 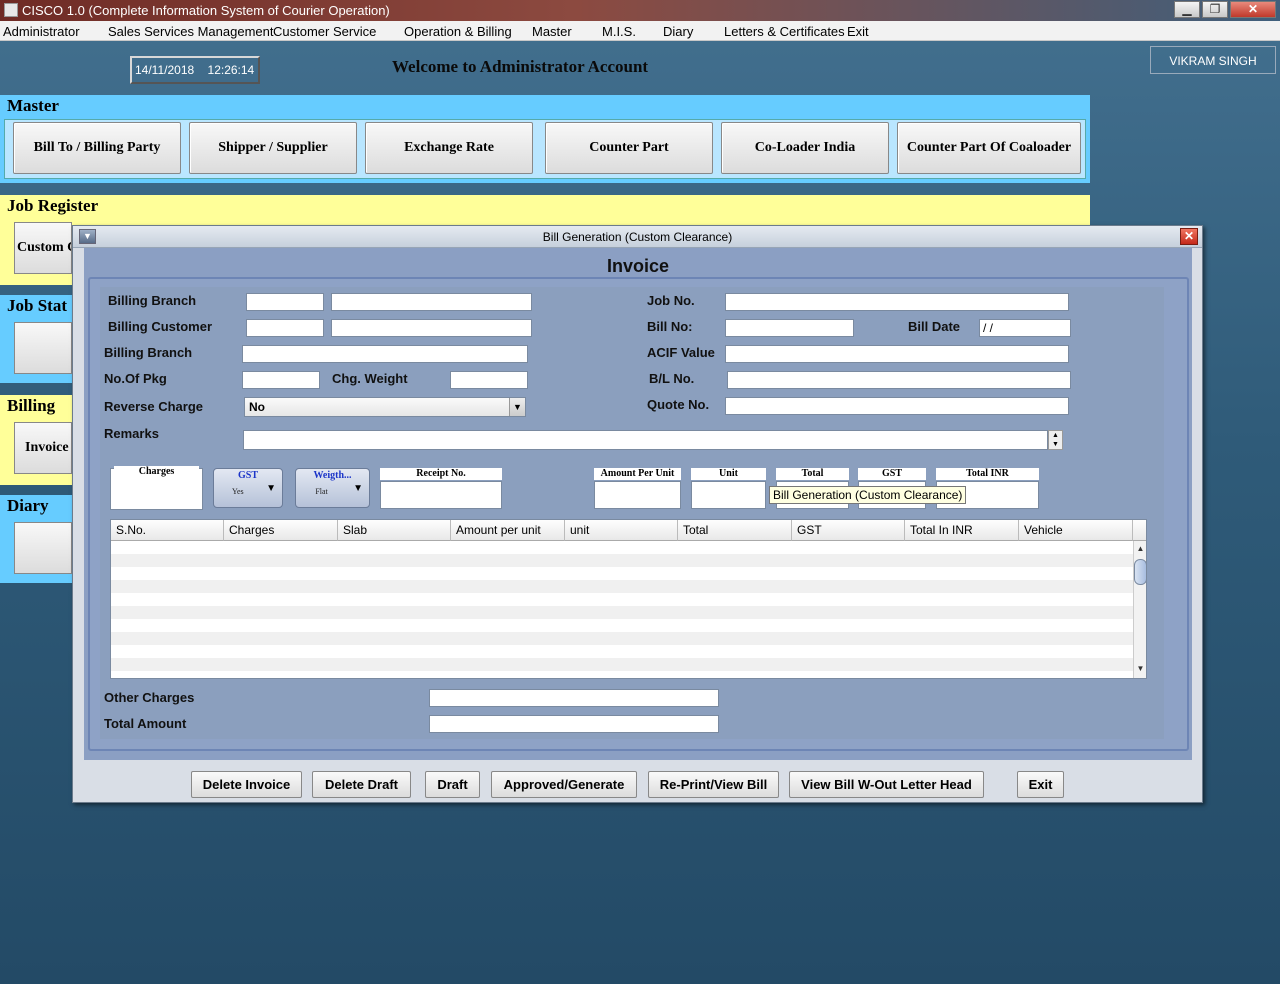 I want to click on bl-no-input, so click(x=899, y=380).